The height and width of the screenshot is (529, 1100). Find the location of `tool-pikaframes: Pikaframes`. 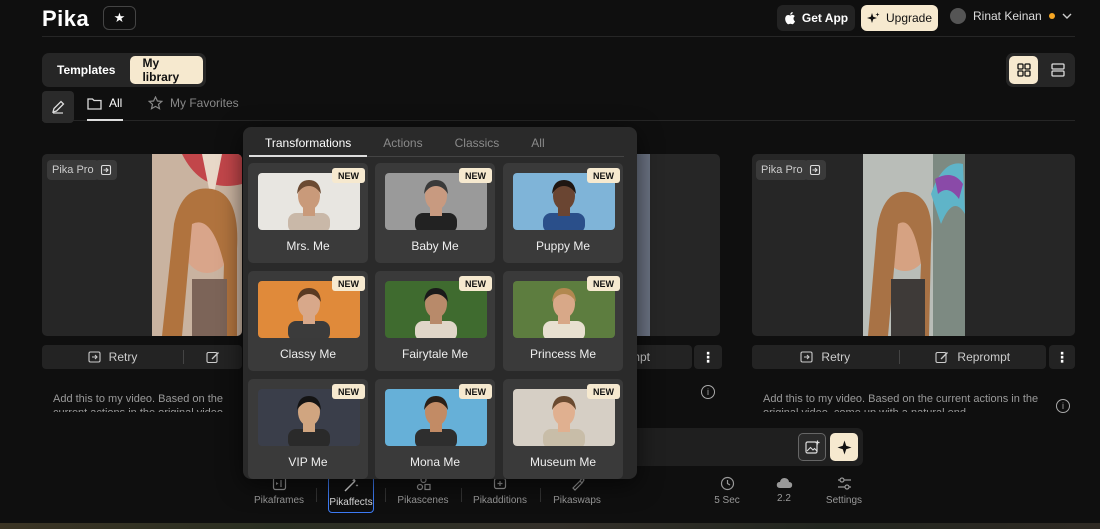

tool-pikaframes: Pikaframes is located at coordinates (279, 491).